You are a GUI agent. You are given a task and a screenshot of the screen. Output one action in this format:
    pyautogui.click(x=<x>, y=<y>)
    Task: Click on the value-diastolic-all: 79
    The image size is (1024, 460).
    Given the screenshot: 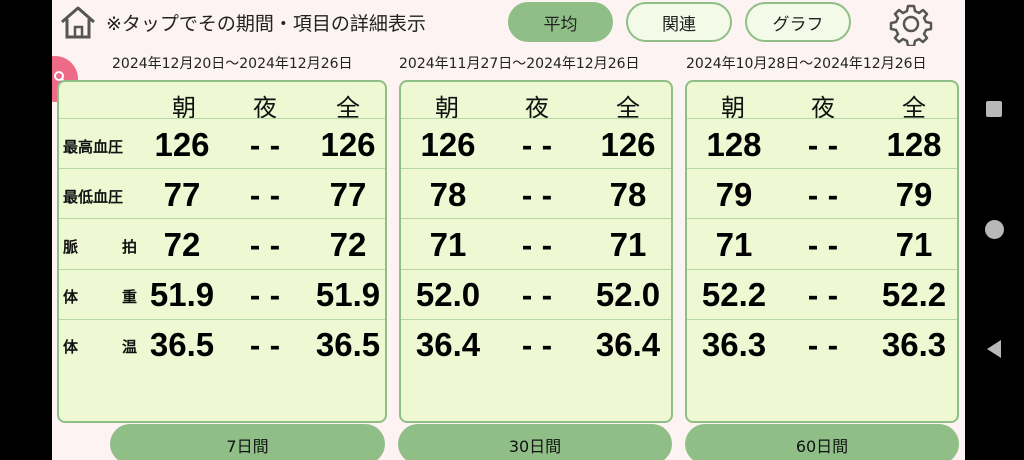 What is the action you would take?
    pyautogui.click(x=914, y=194)
    